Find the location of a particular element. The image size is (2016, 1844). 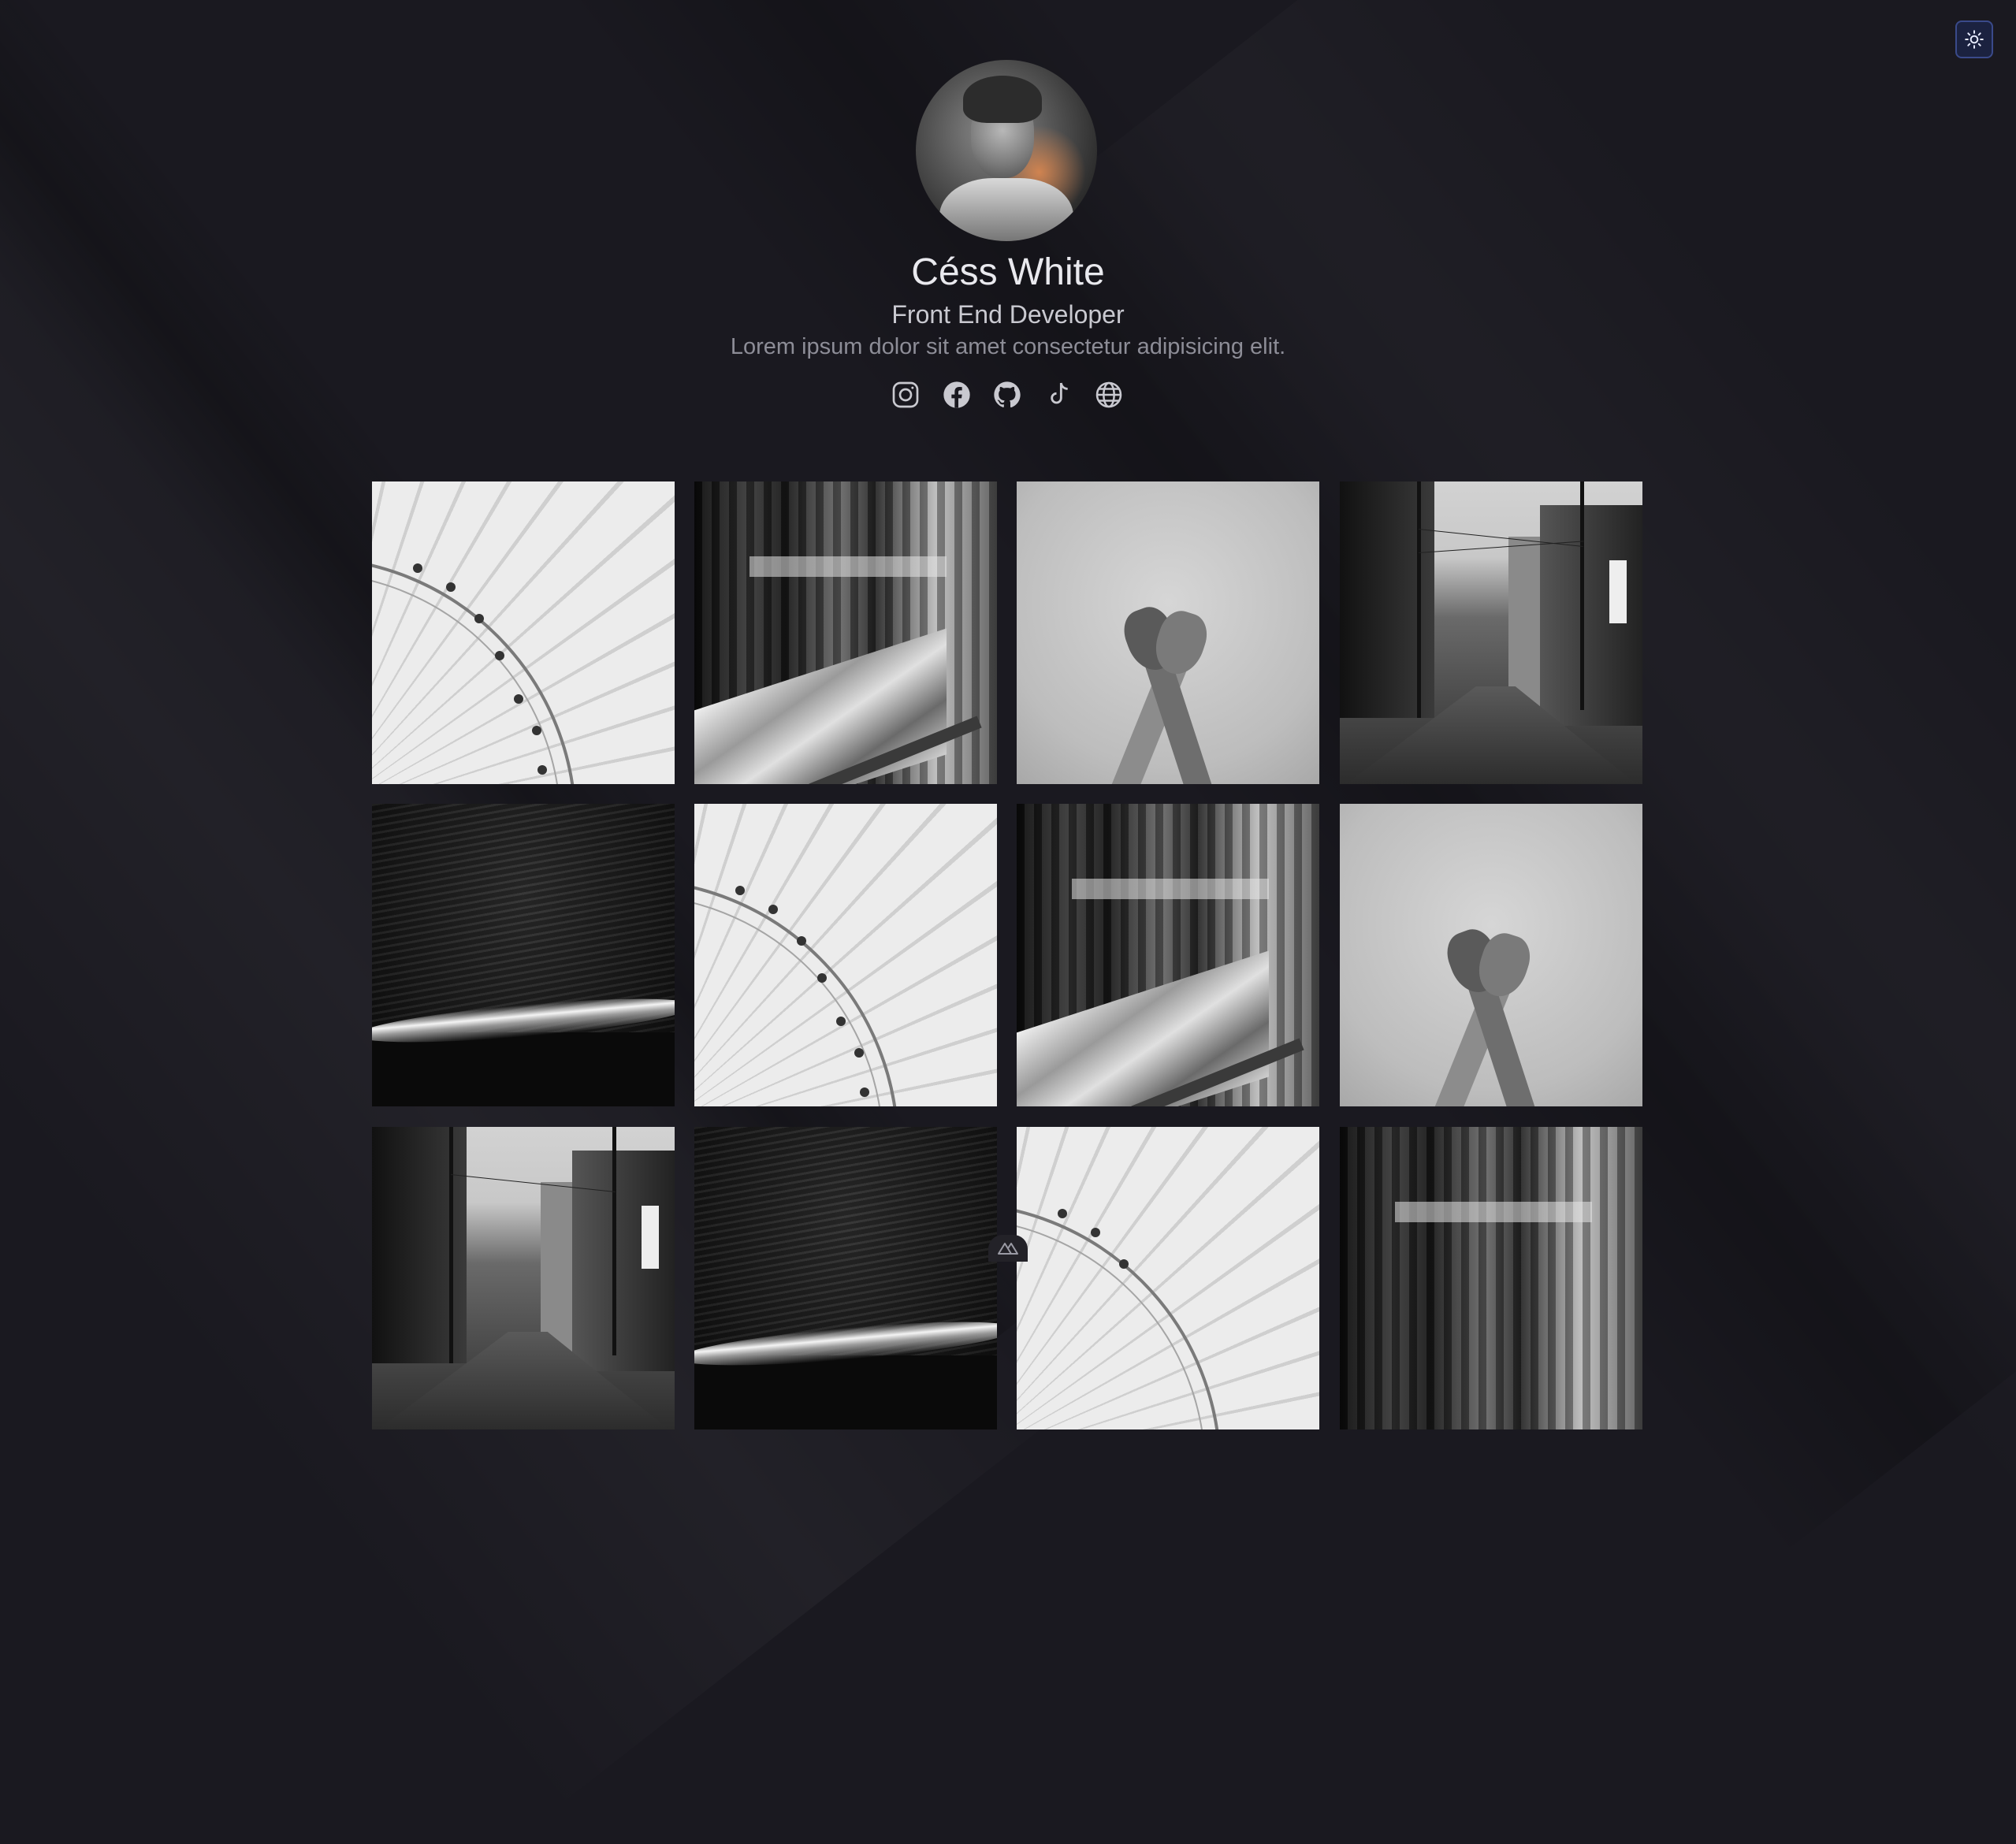

profile-name: Céss White is located at coordinates (1008, 272).